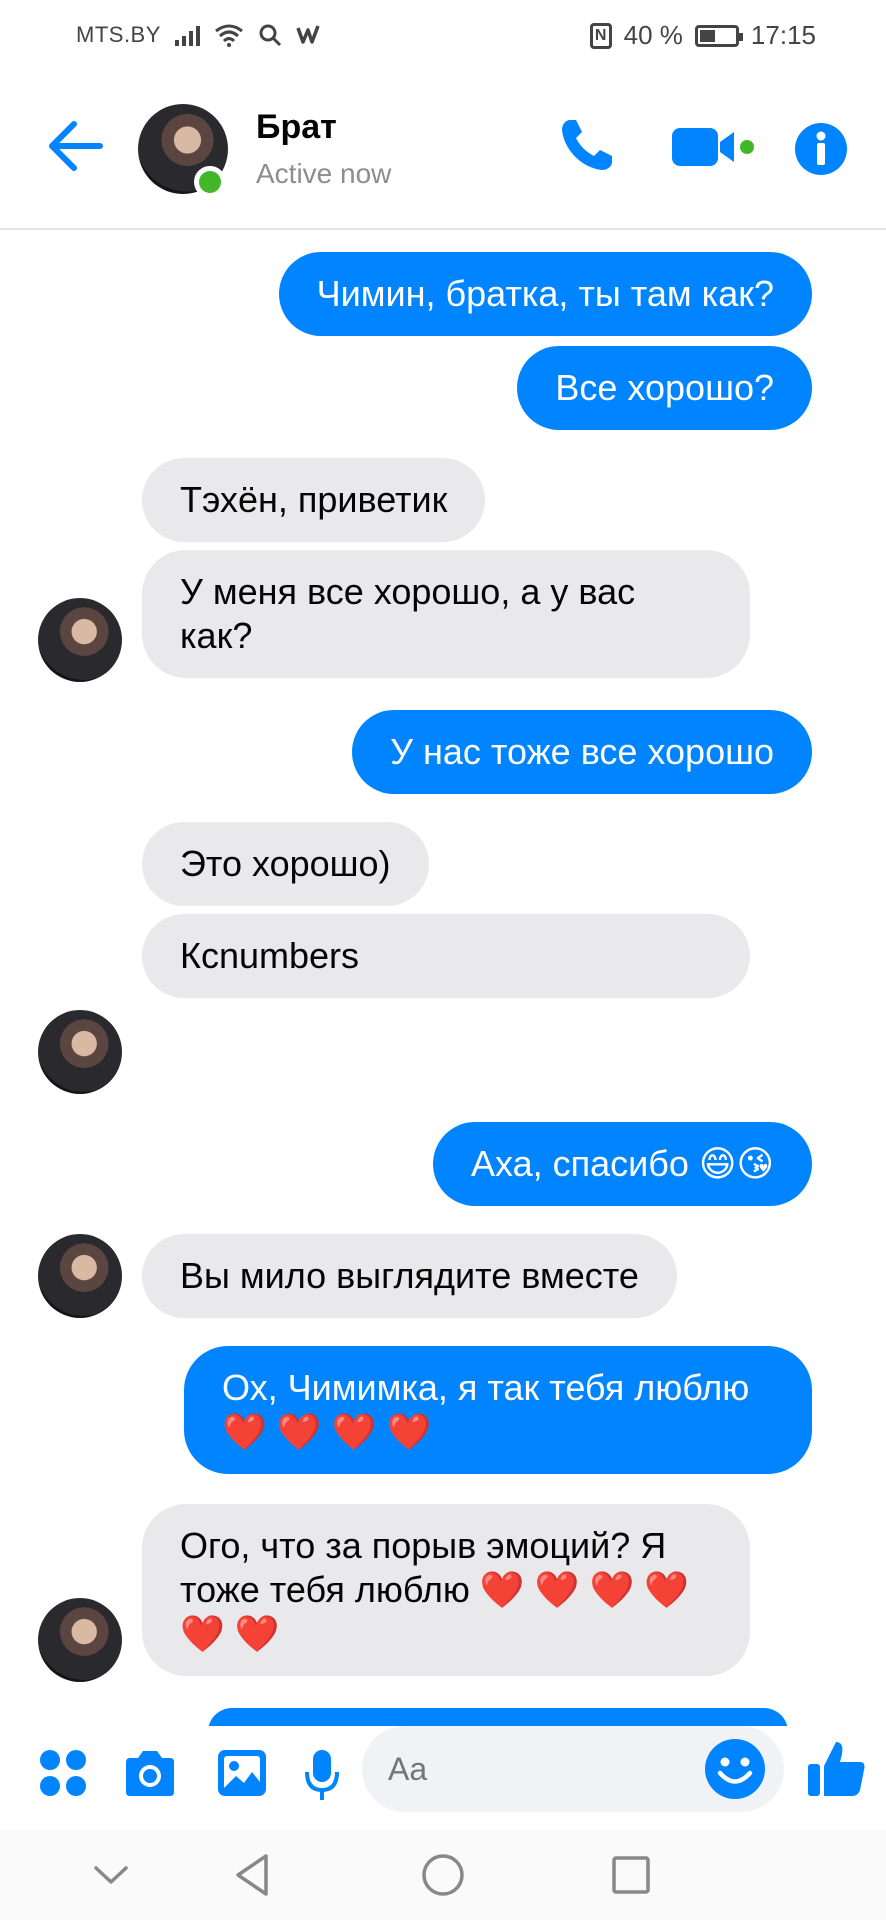  I want to click on battery-percent: 40 %, so click(653, 35).